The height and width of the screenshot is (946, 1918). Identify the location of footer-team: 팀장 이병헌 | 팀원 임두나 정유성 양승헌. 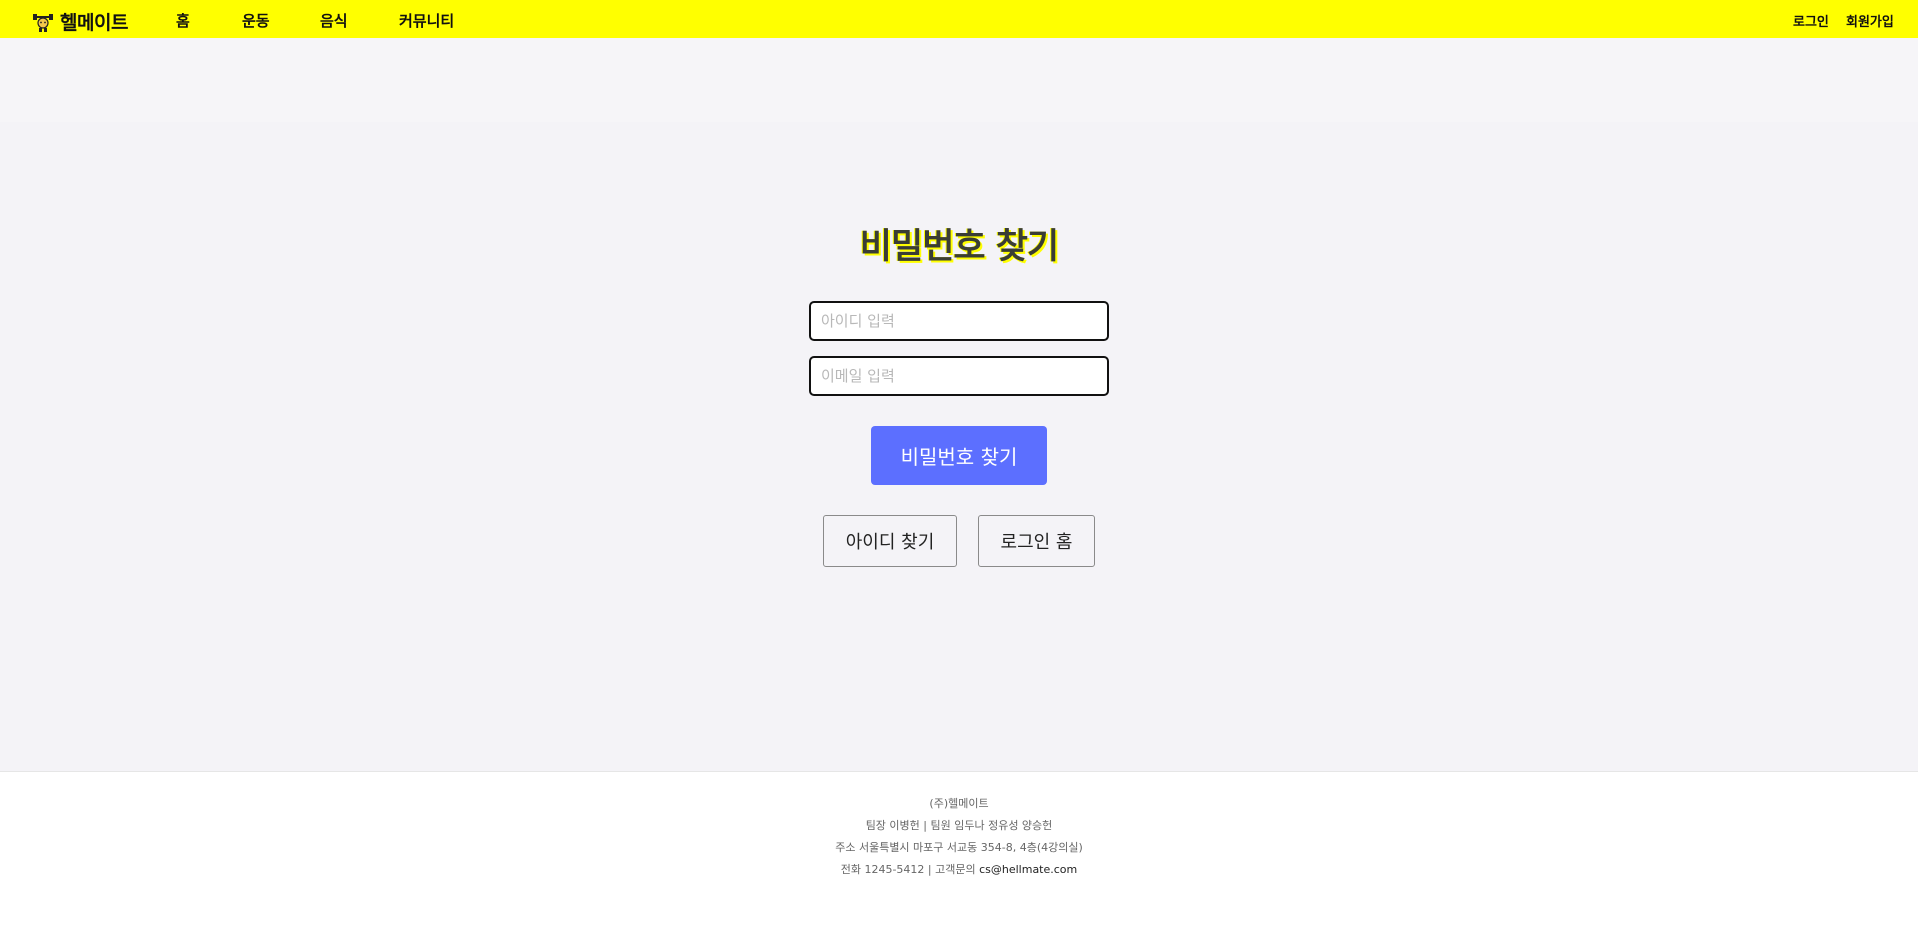
(959, 825).